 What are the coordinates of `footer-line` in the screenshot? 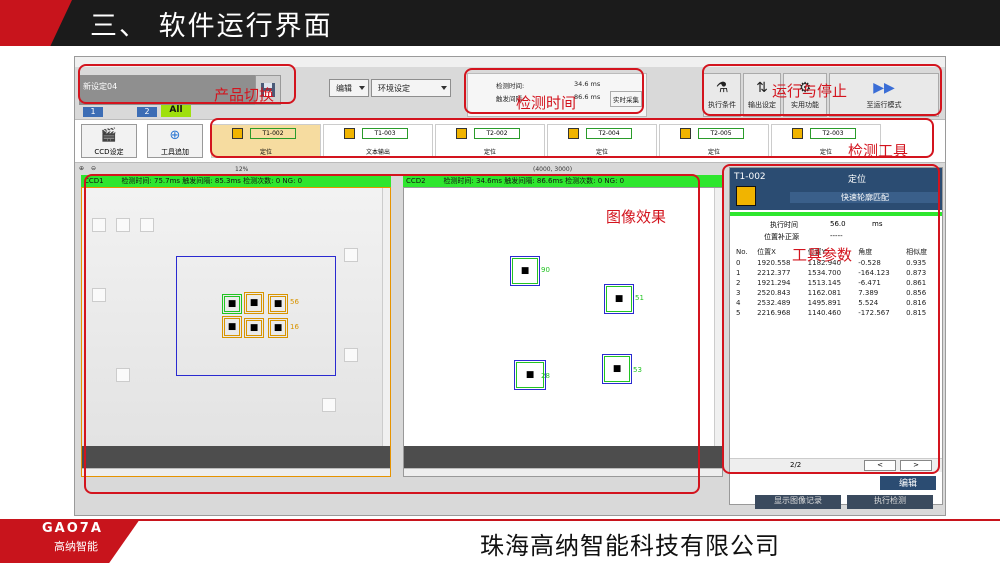 It's located at (500, 520).